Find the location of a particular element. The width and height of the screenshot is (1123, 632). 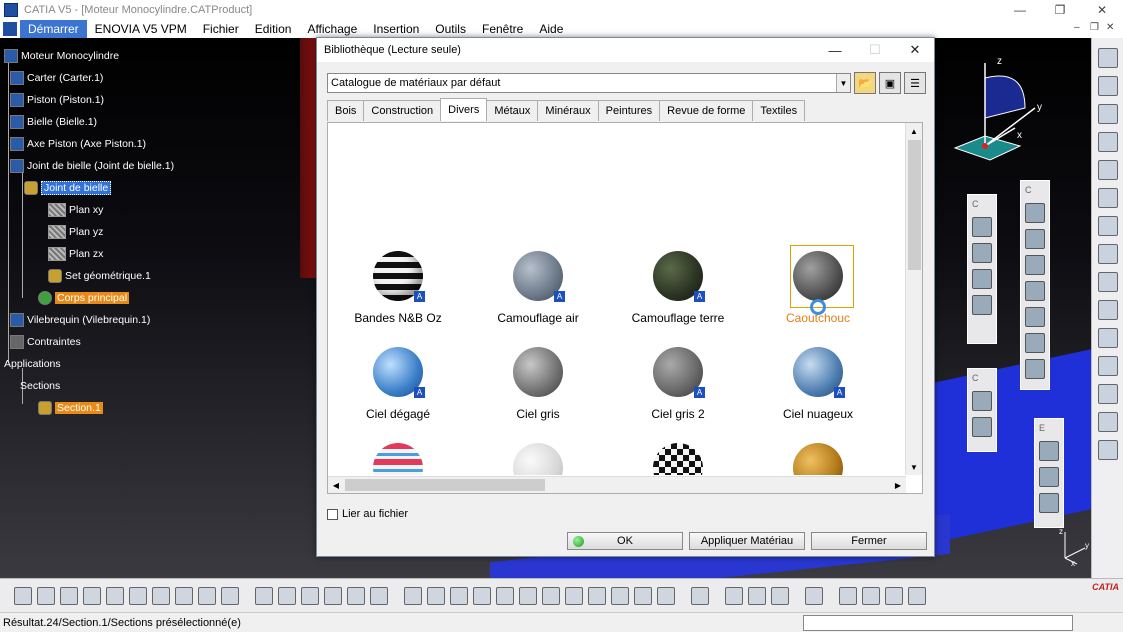

multi-view-icon is located at coordinates (574, 595).